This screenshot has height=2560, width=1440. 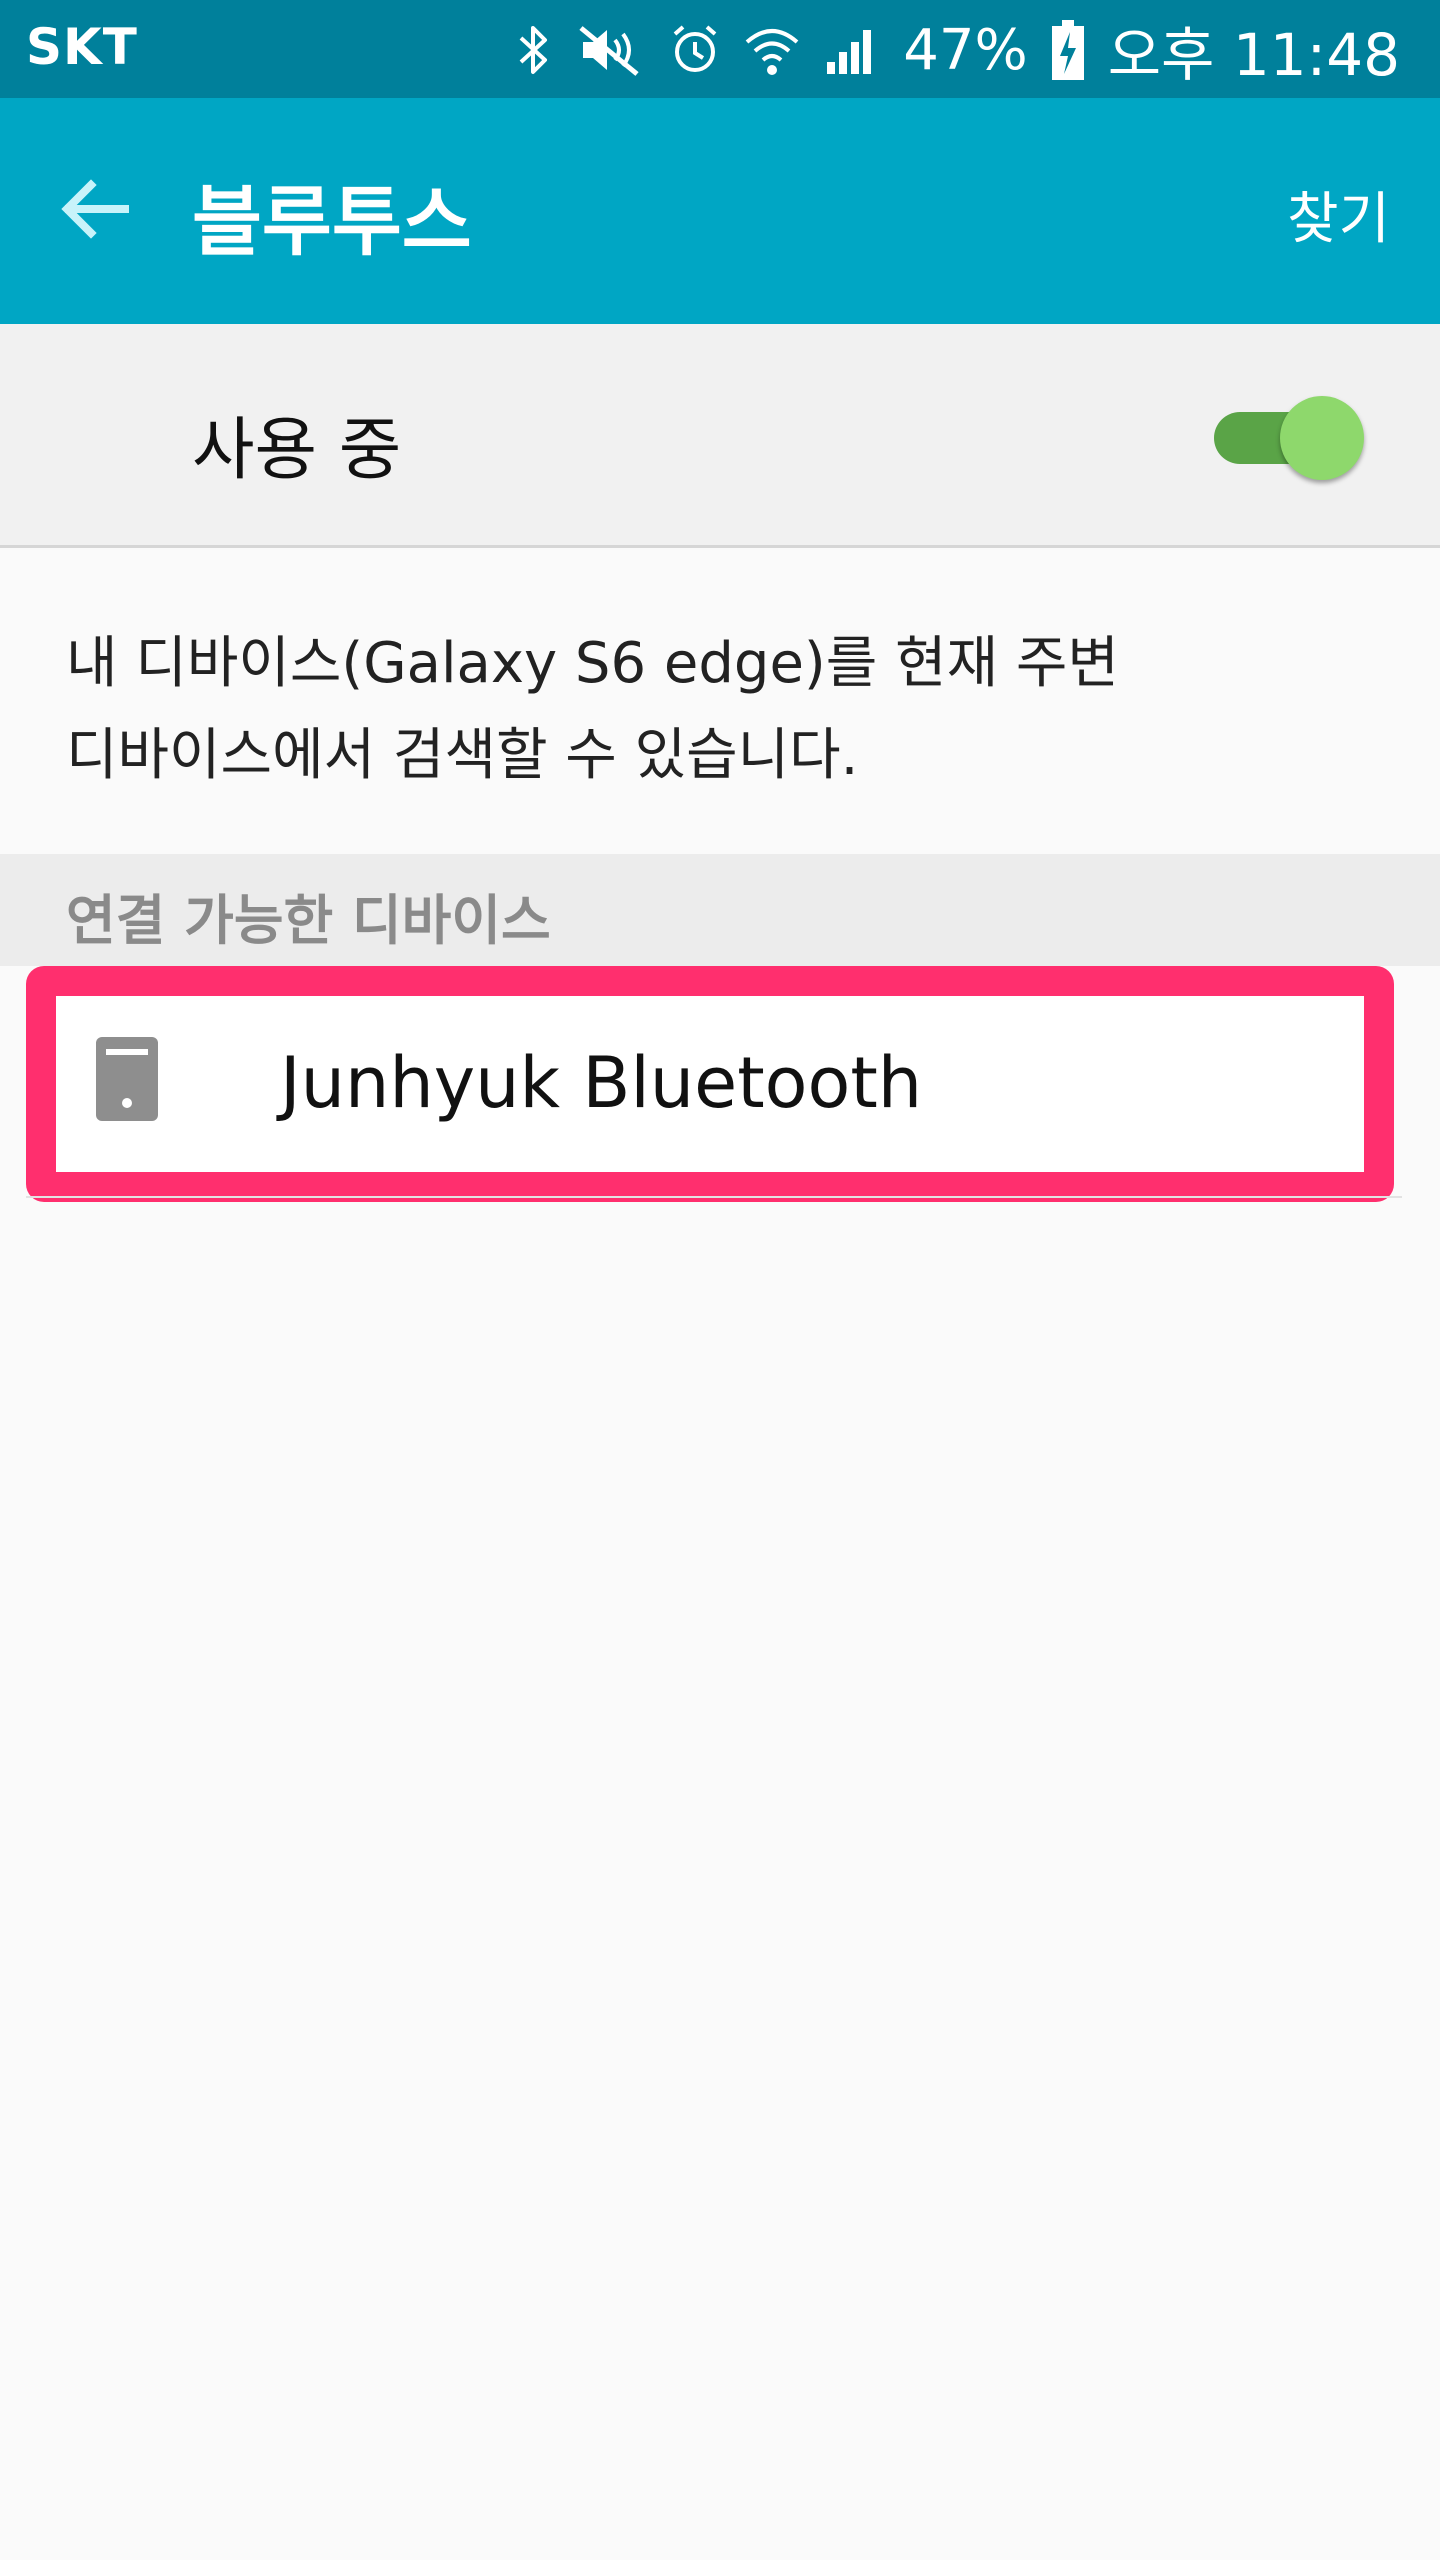 I want to click on toggle-label: 사용 중, so click(x=297, y=450).